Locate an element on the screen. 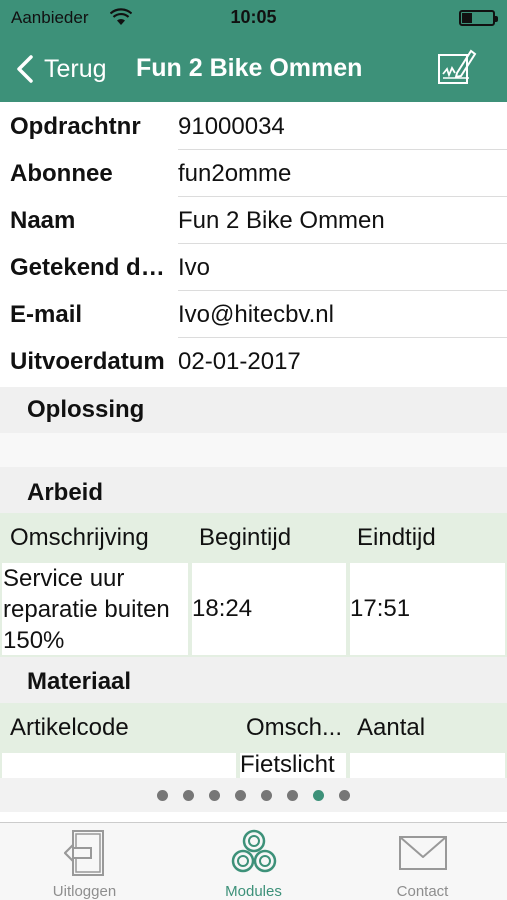  back-button: Terug is located at coordinates (60, 69).